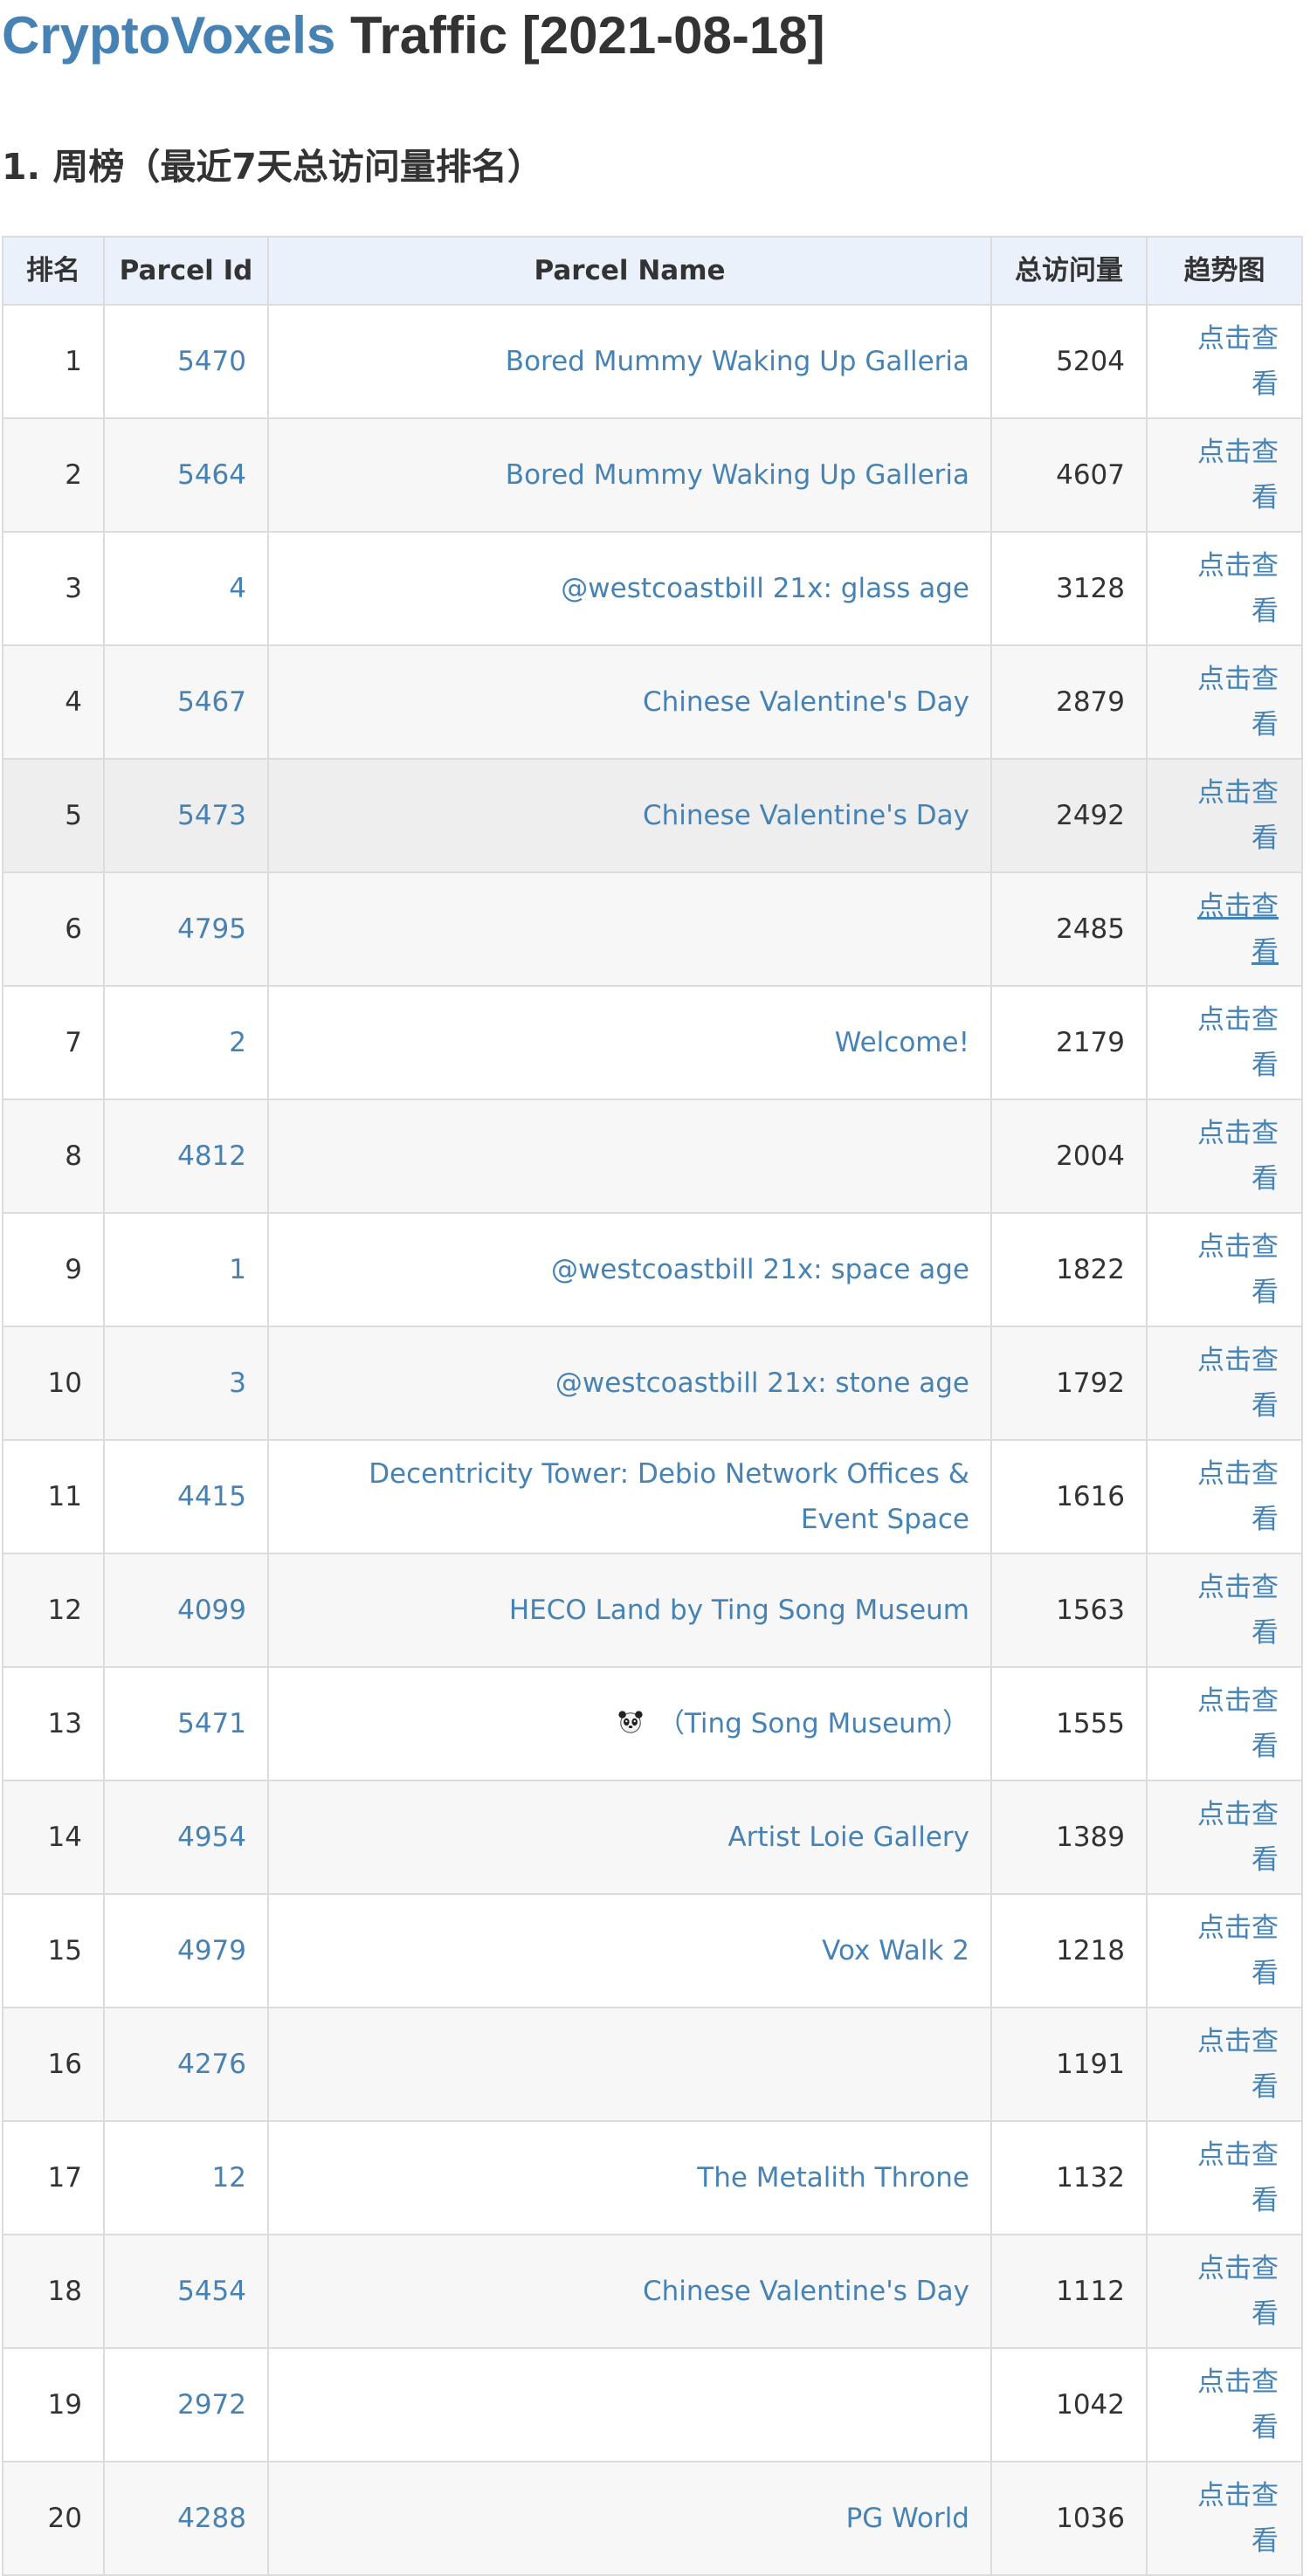  I want to click on parcel-id-cell: 5470, so click(186, 361).